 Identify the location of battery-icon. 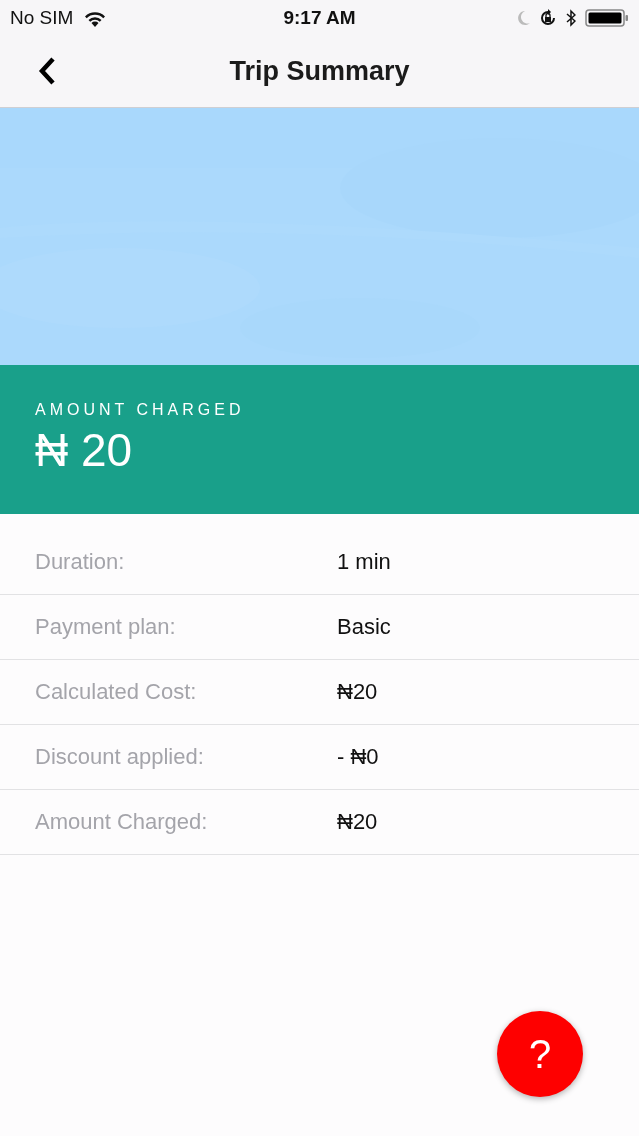
(607, 18).